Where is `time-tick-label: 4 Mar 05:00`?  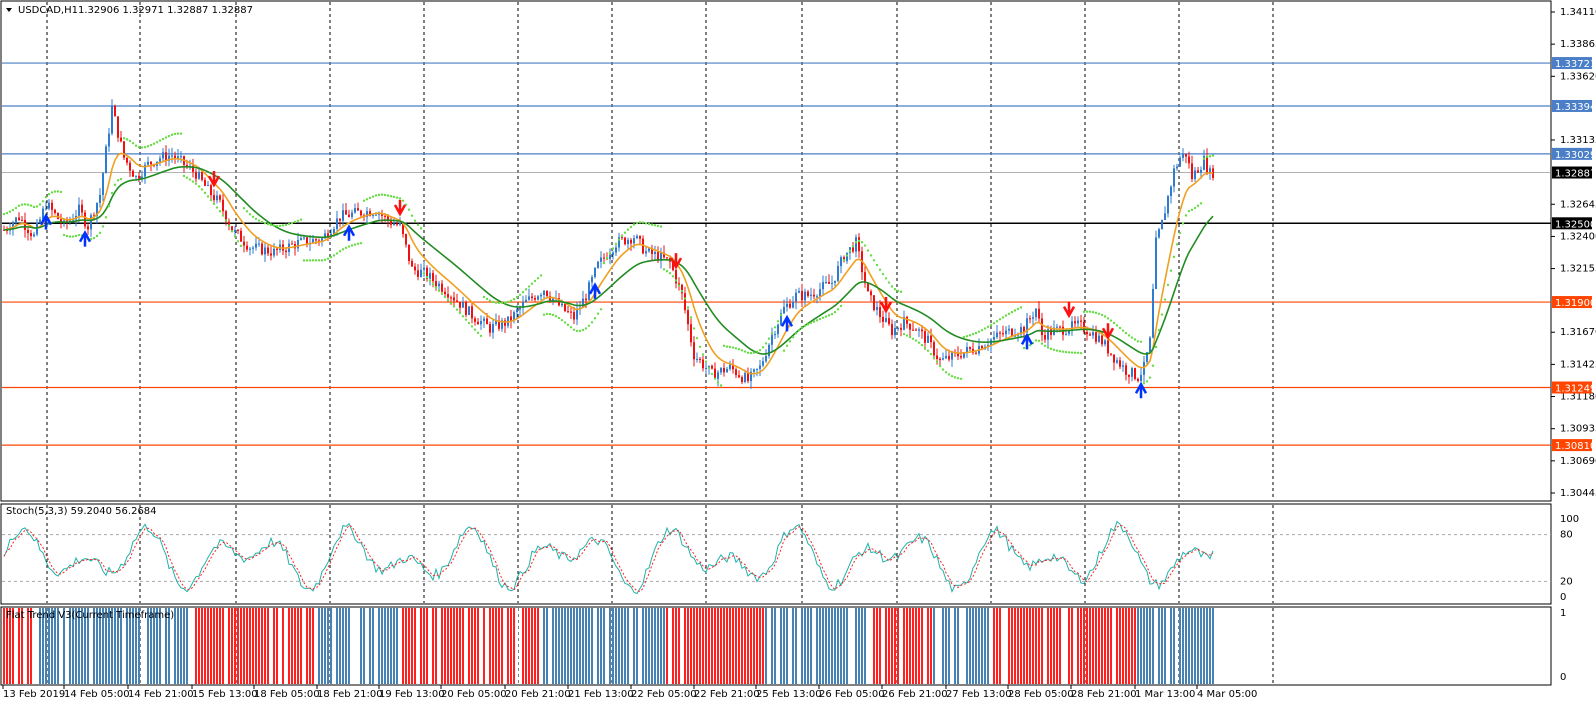 time-tick-label: 4 Mar 05:00 is located at coordinates (1227, 694).